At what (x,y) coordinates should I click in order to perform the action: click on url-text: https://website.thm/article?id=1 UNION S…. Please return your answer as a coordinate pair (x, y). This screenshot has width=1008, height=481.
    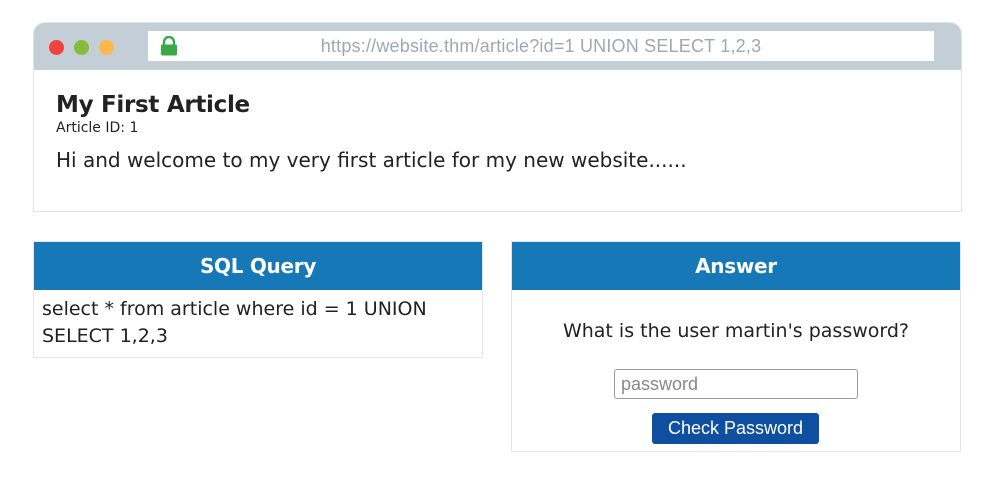
    Looking at the image, I should click on (541, 46).